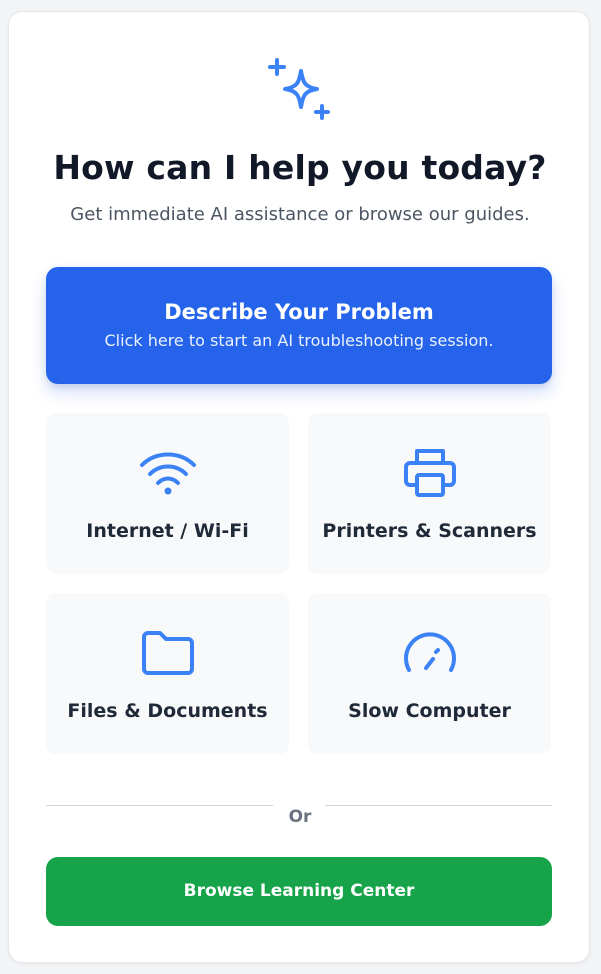 This screenshot has height=974, width=601. I want to click on folder-icon, so click(167, 653).